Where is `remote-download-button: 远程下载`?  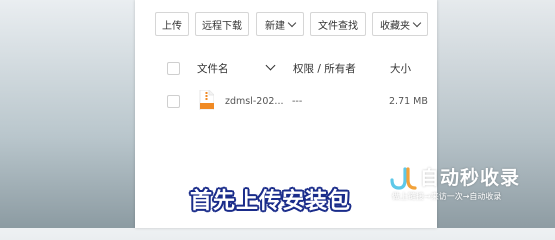 remote-download-button: 远程下载 is located at coordinates (222, 24).